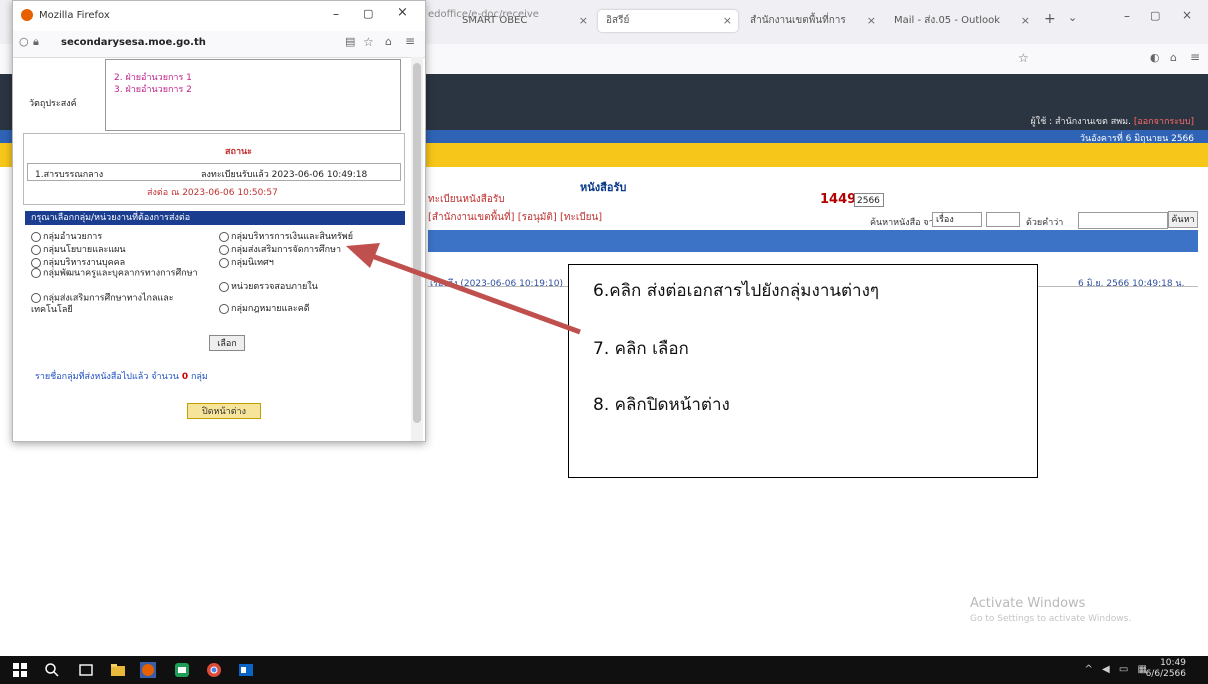 The image size is (1208, 684). I want to click on chevron-down-icon: ⌄, so click(1072, 17).